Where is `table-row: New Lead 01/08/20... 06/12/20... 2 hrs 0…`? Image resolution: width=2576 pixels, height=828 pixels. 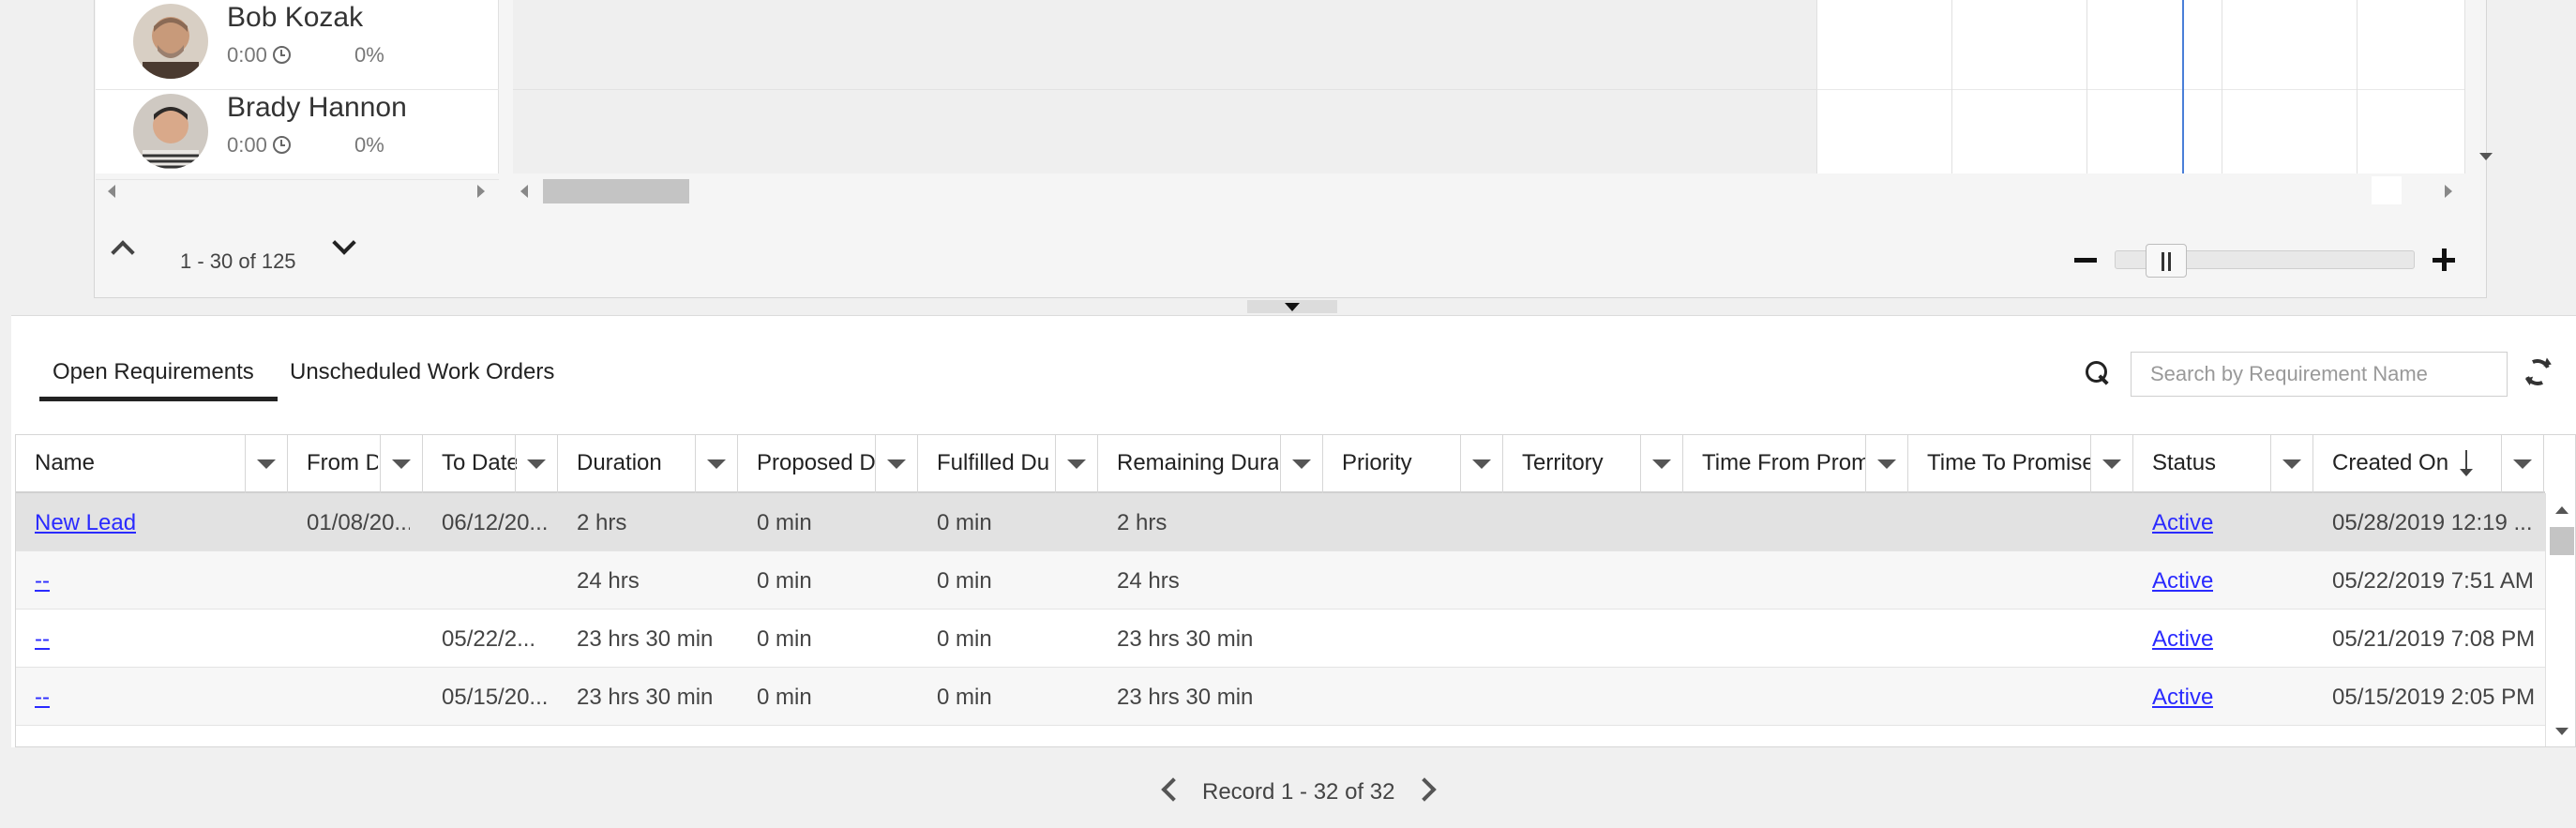
table-row: New Lead 01/08/20... 06/12/20... 2 hrs 0… is located at coordinates (1280, 522).